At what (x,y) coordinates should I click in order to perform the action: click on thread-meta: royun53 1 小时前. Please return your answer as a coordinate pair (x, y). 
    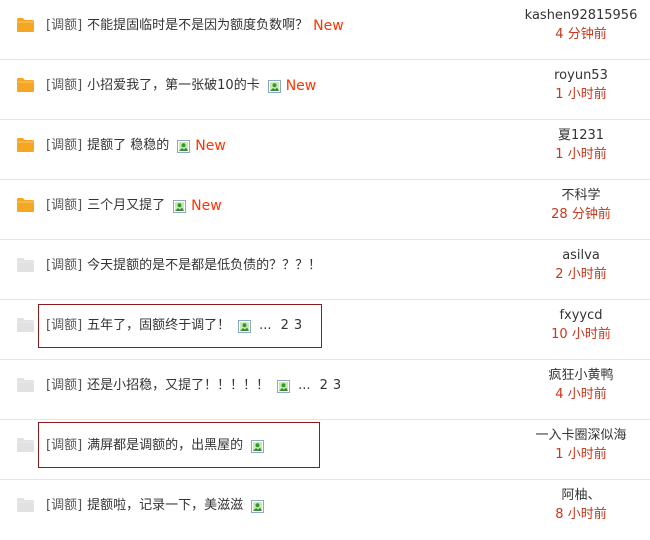
    Looking at the image, I should click on (581, 85).